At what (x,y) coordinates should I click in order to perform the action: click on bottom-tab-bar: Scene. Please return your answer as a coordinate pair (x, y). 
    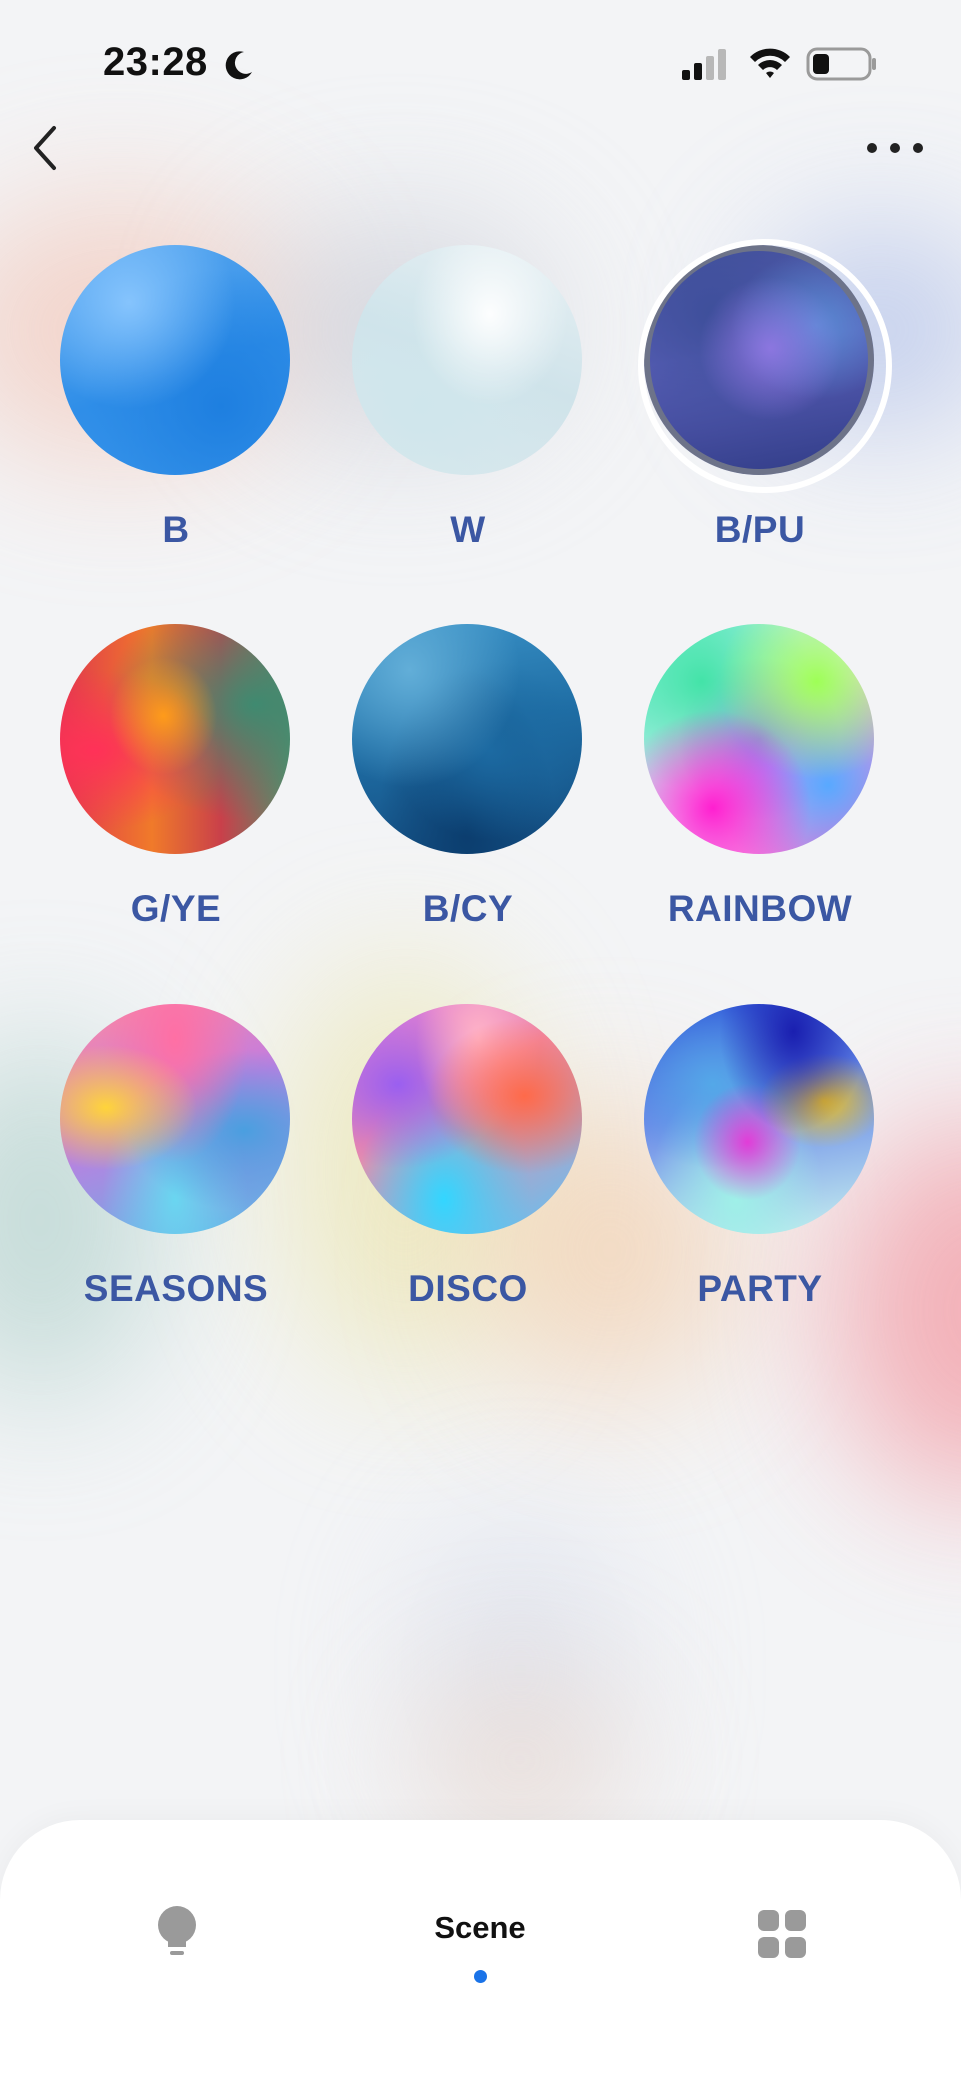
    Looking at the image, I should click on (480, 1951).